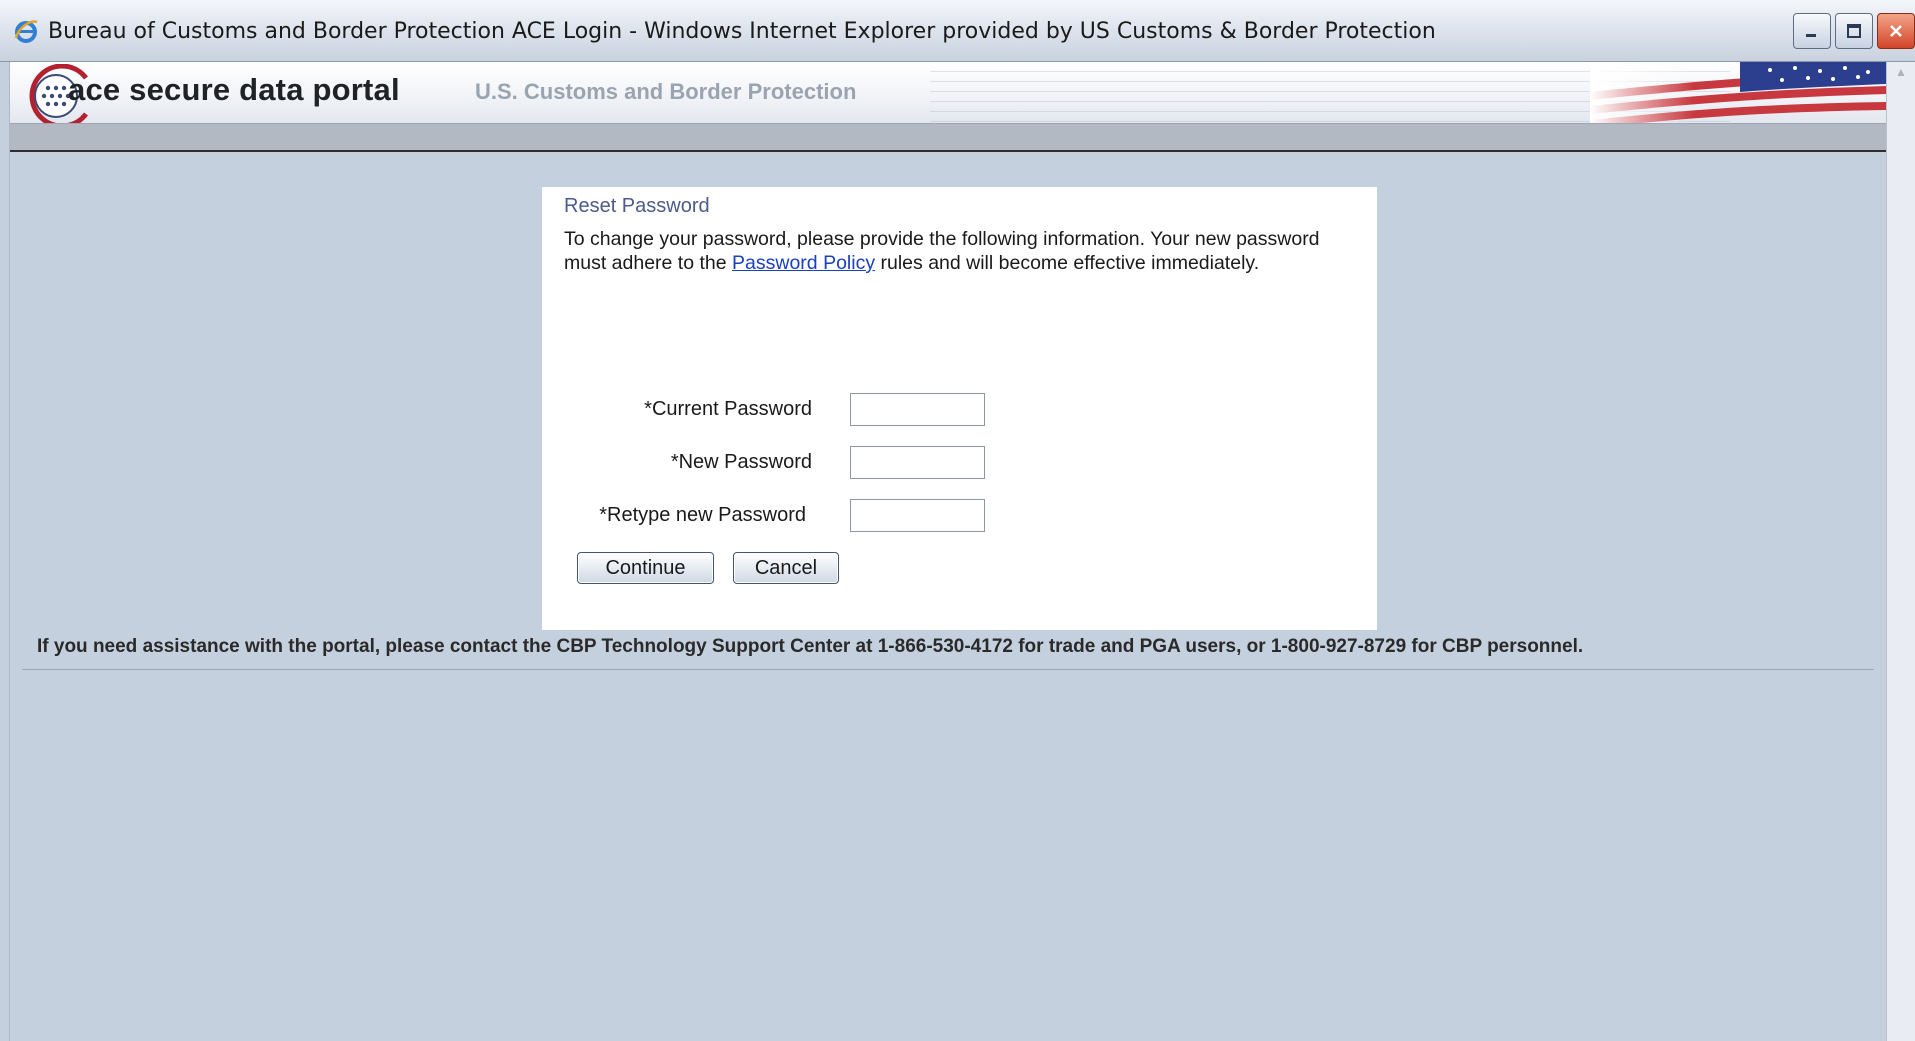 The image size is (1915, 1041). Describe the element at coordinates (234, 89) in the screenshot. I see `brand-title: ace secure data portal` at that location.